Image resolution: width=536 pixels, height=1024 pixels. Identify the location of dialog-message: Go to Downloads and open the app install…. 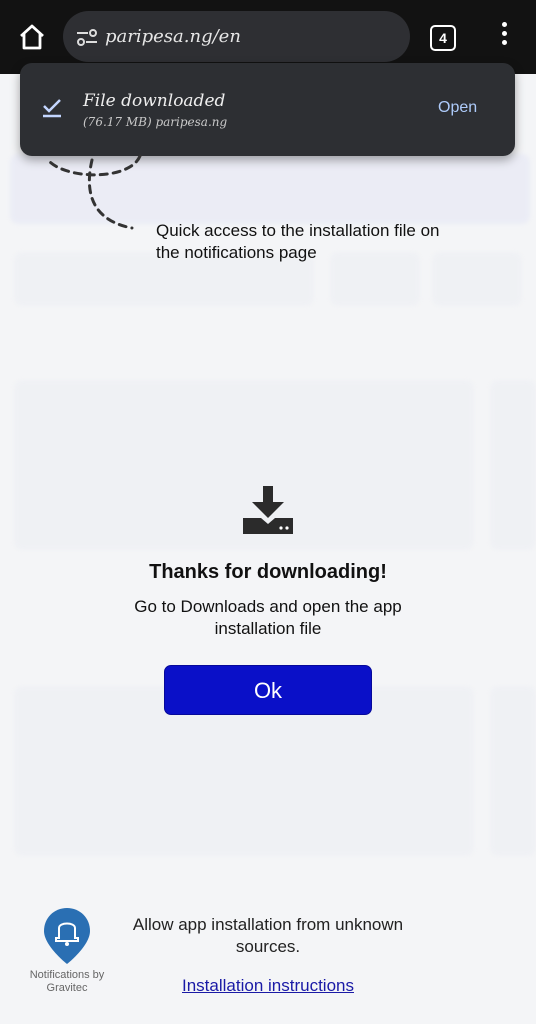
(268, 617).